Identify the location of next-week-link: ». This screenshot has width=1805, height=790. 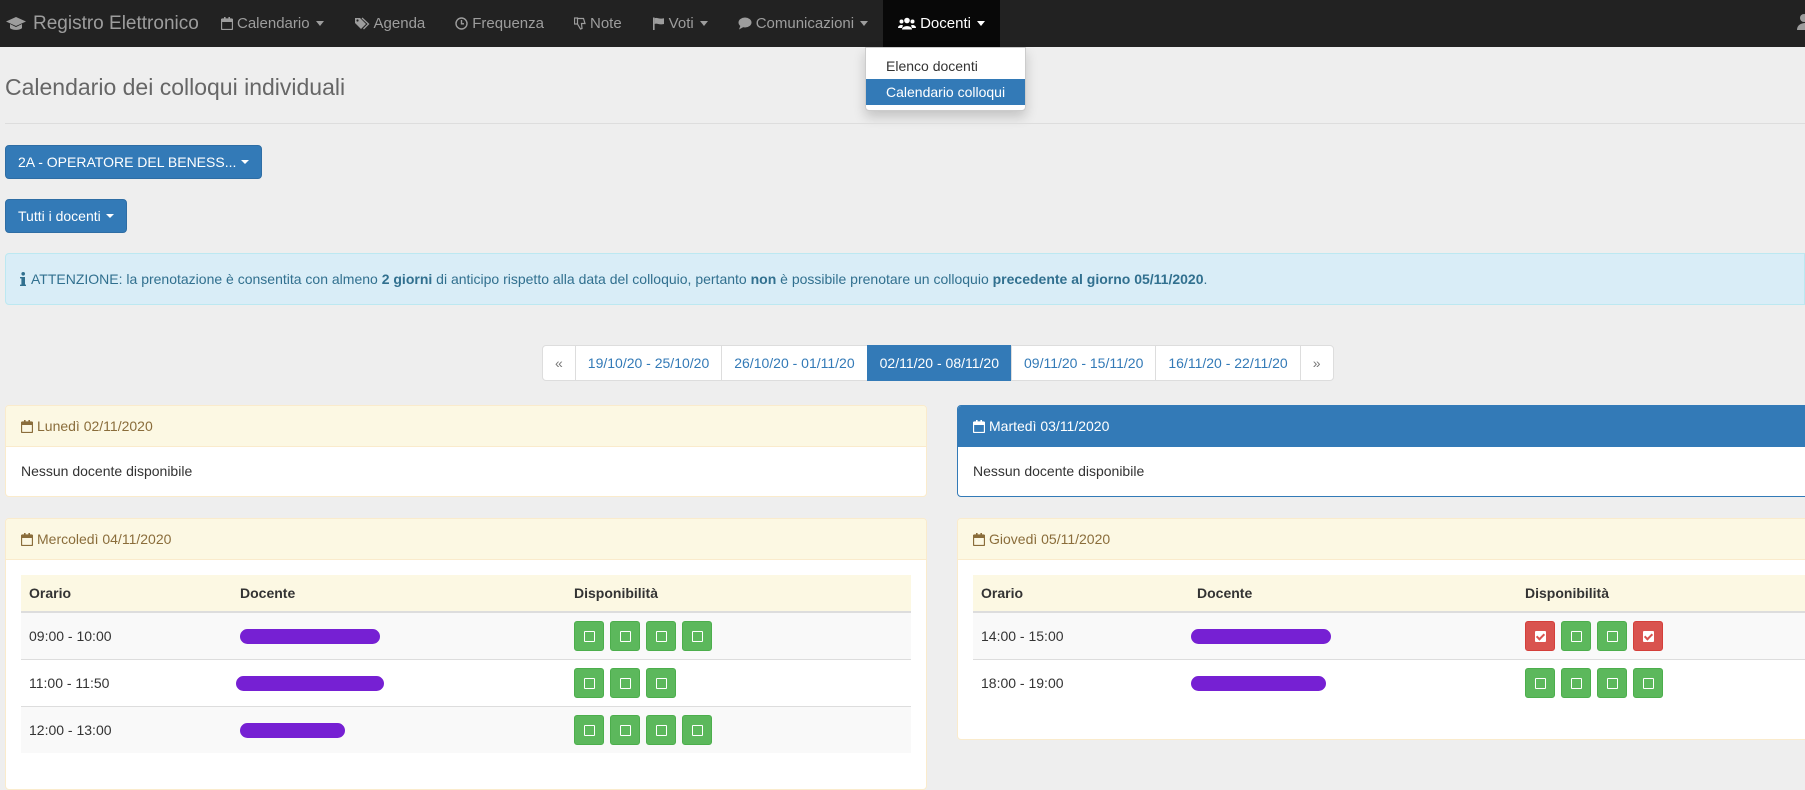
(1316, 363).